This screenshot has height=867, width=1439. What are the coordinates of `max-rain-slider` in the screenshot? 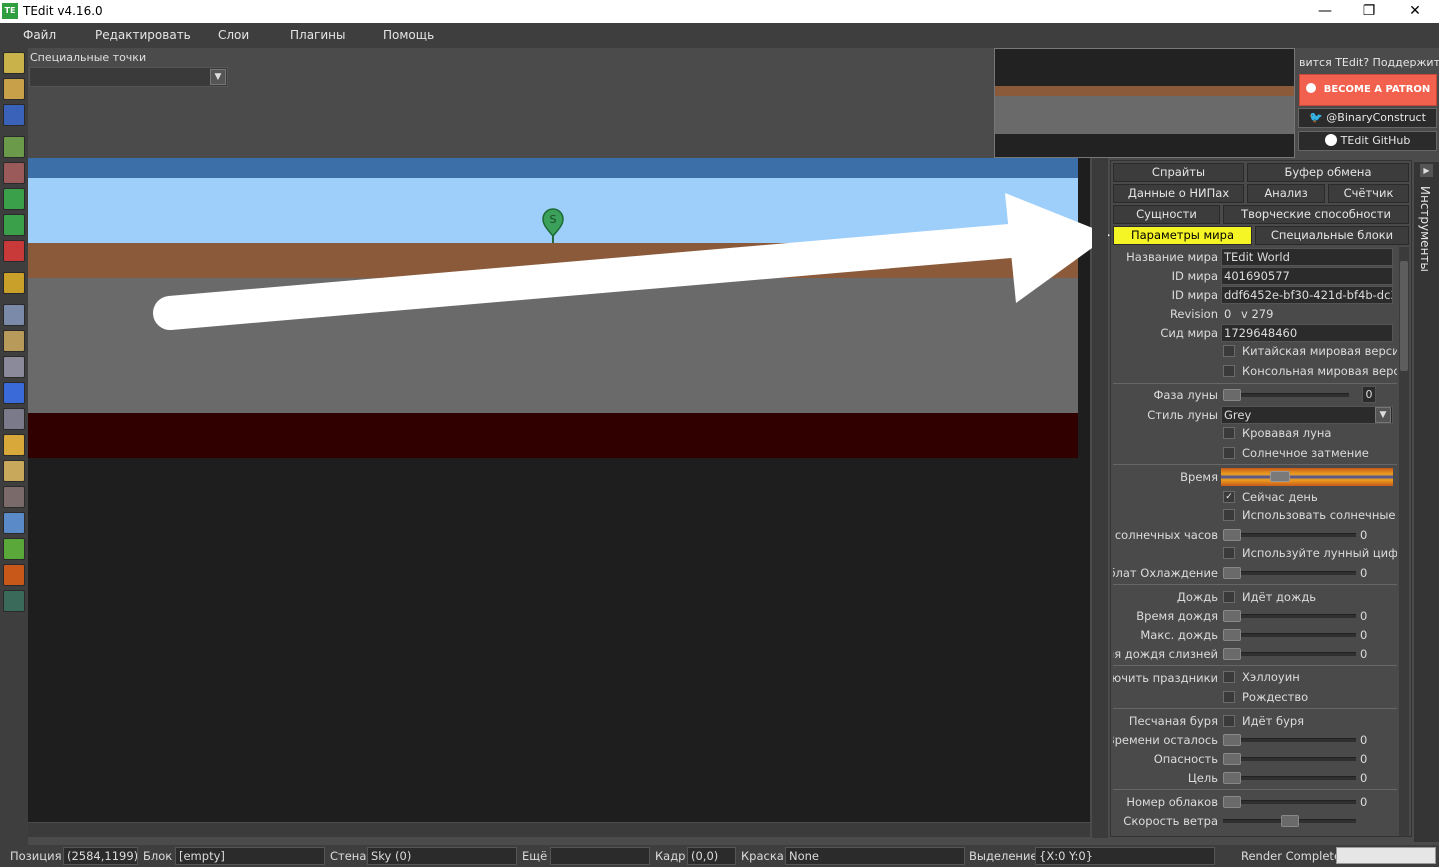 It's located at (1289, 635).